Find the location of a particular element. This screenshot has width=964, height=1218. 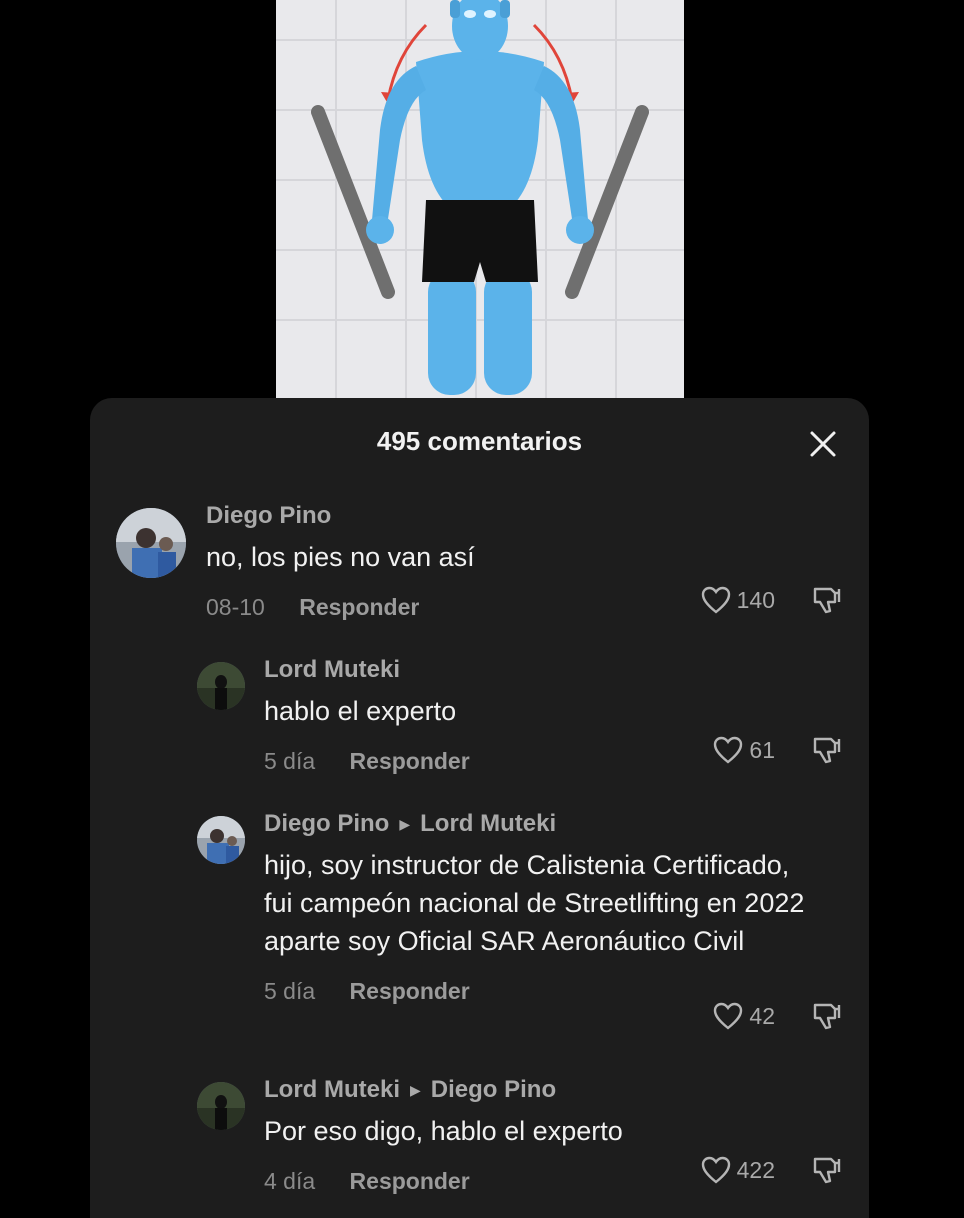

reply-to-name: Lord Muteki is located at coordinates (488, 823).